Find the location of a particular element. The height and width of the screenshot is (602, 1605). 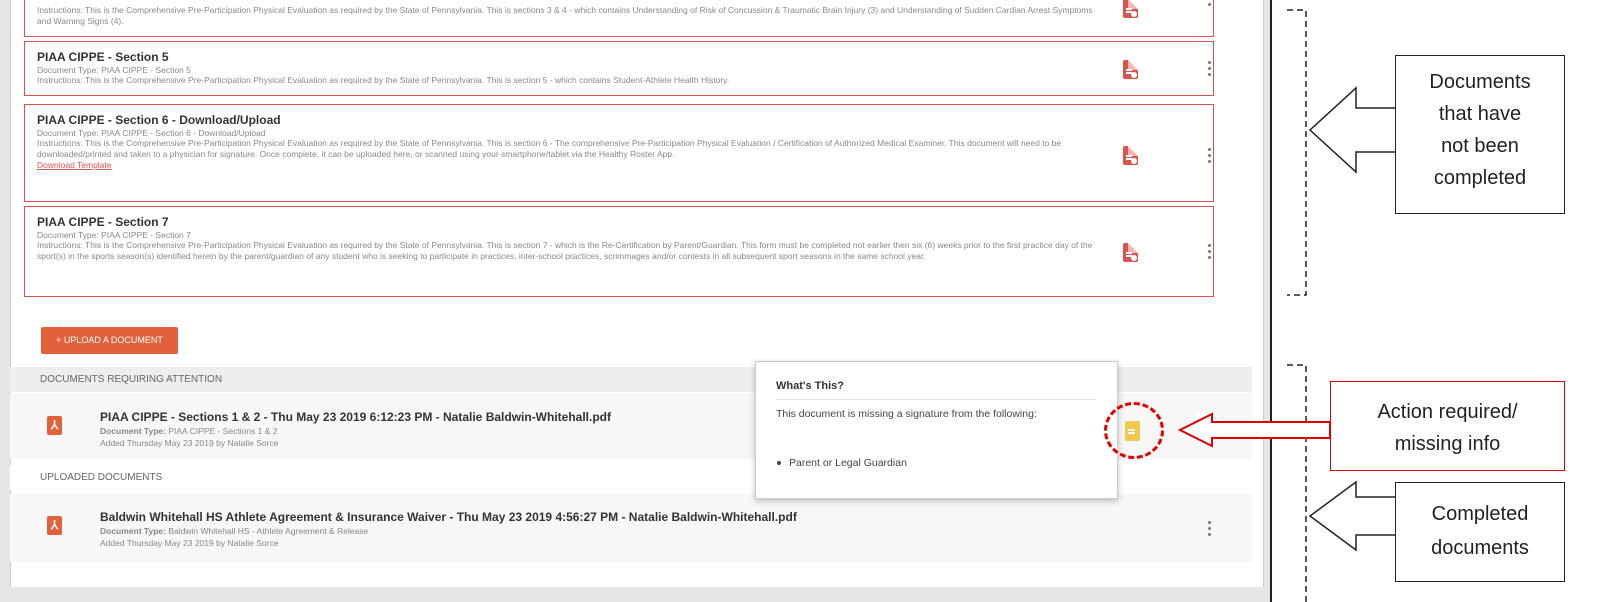

callout-action-required: Action required/ missing info is located at coordinates (1447, 426).